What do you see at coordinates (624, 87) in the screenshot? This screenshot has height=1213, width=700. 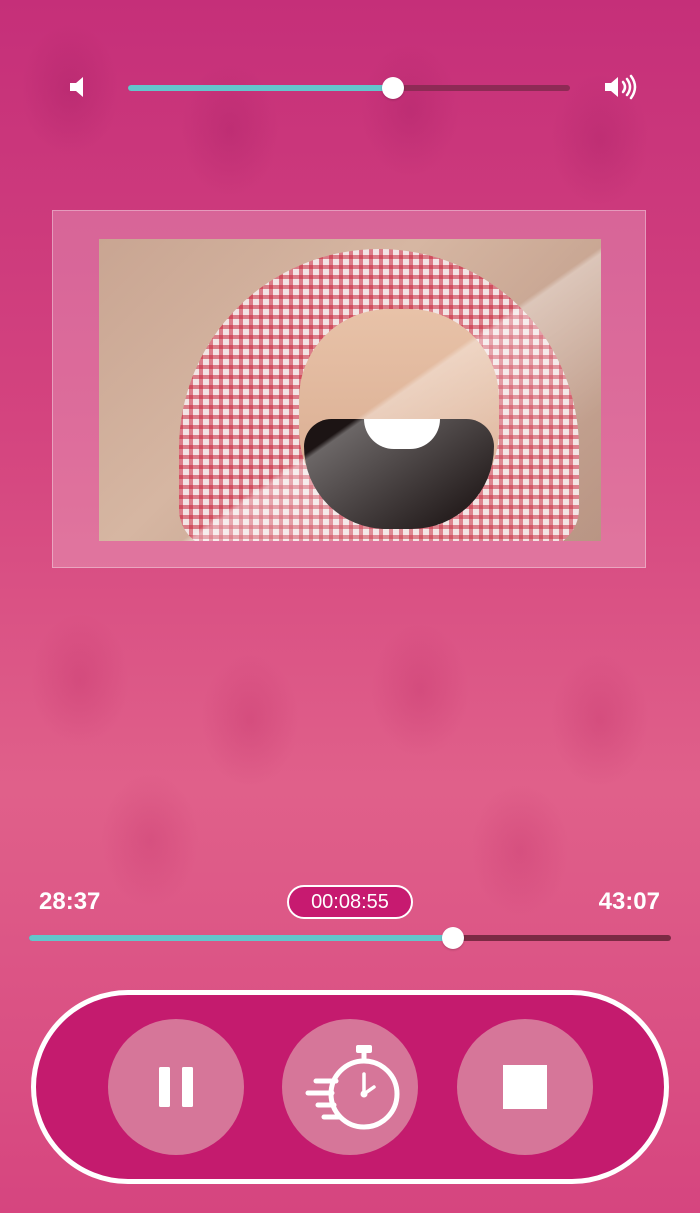 I see `volume-high-icon` at bounding box center [624, 87].